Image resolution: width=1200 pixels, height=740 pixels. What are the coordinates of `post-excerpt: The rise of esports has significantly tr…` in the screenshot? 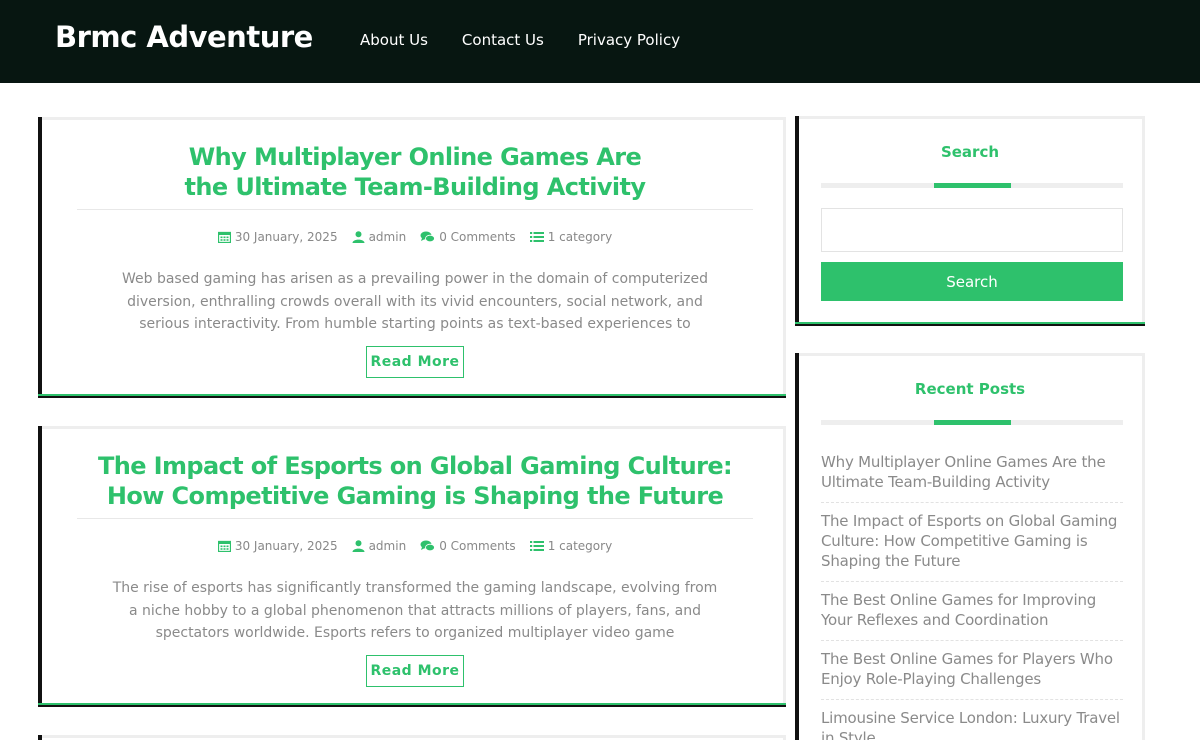 It's located at (415, 610).